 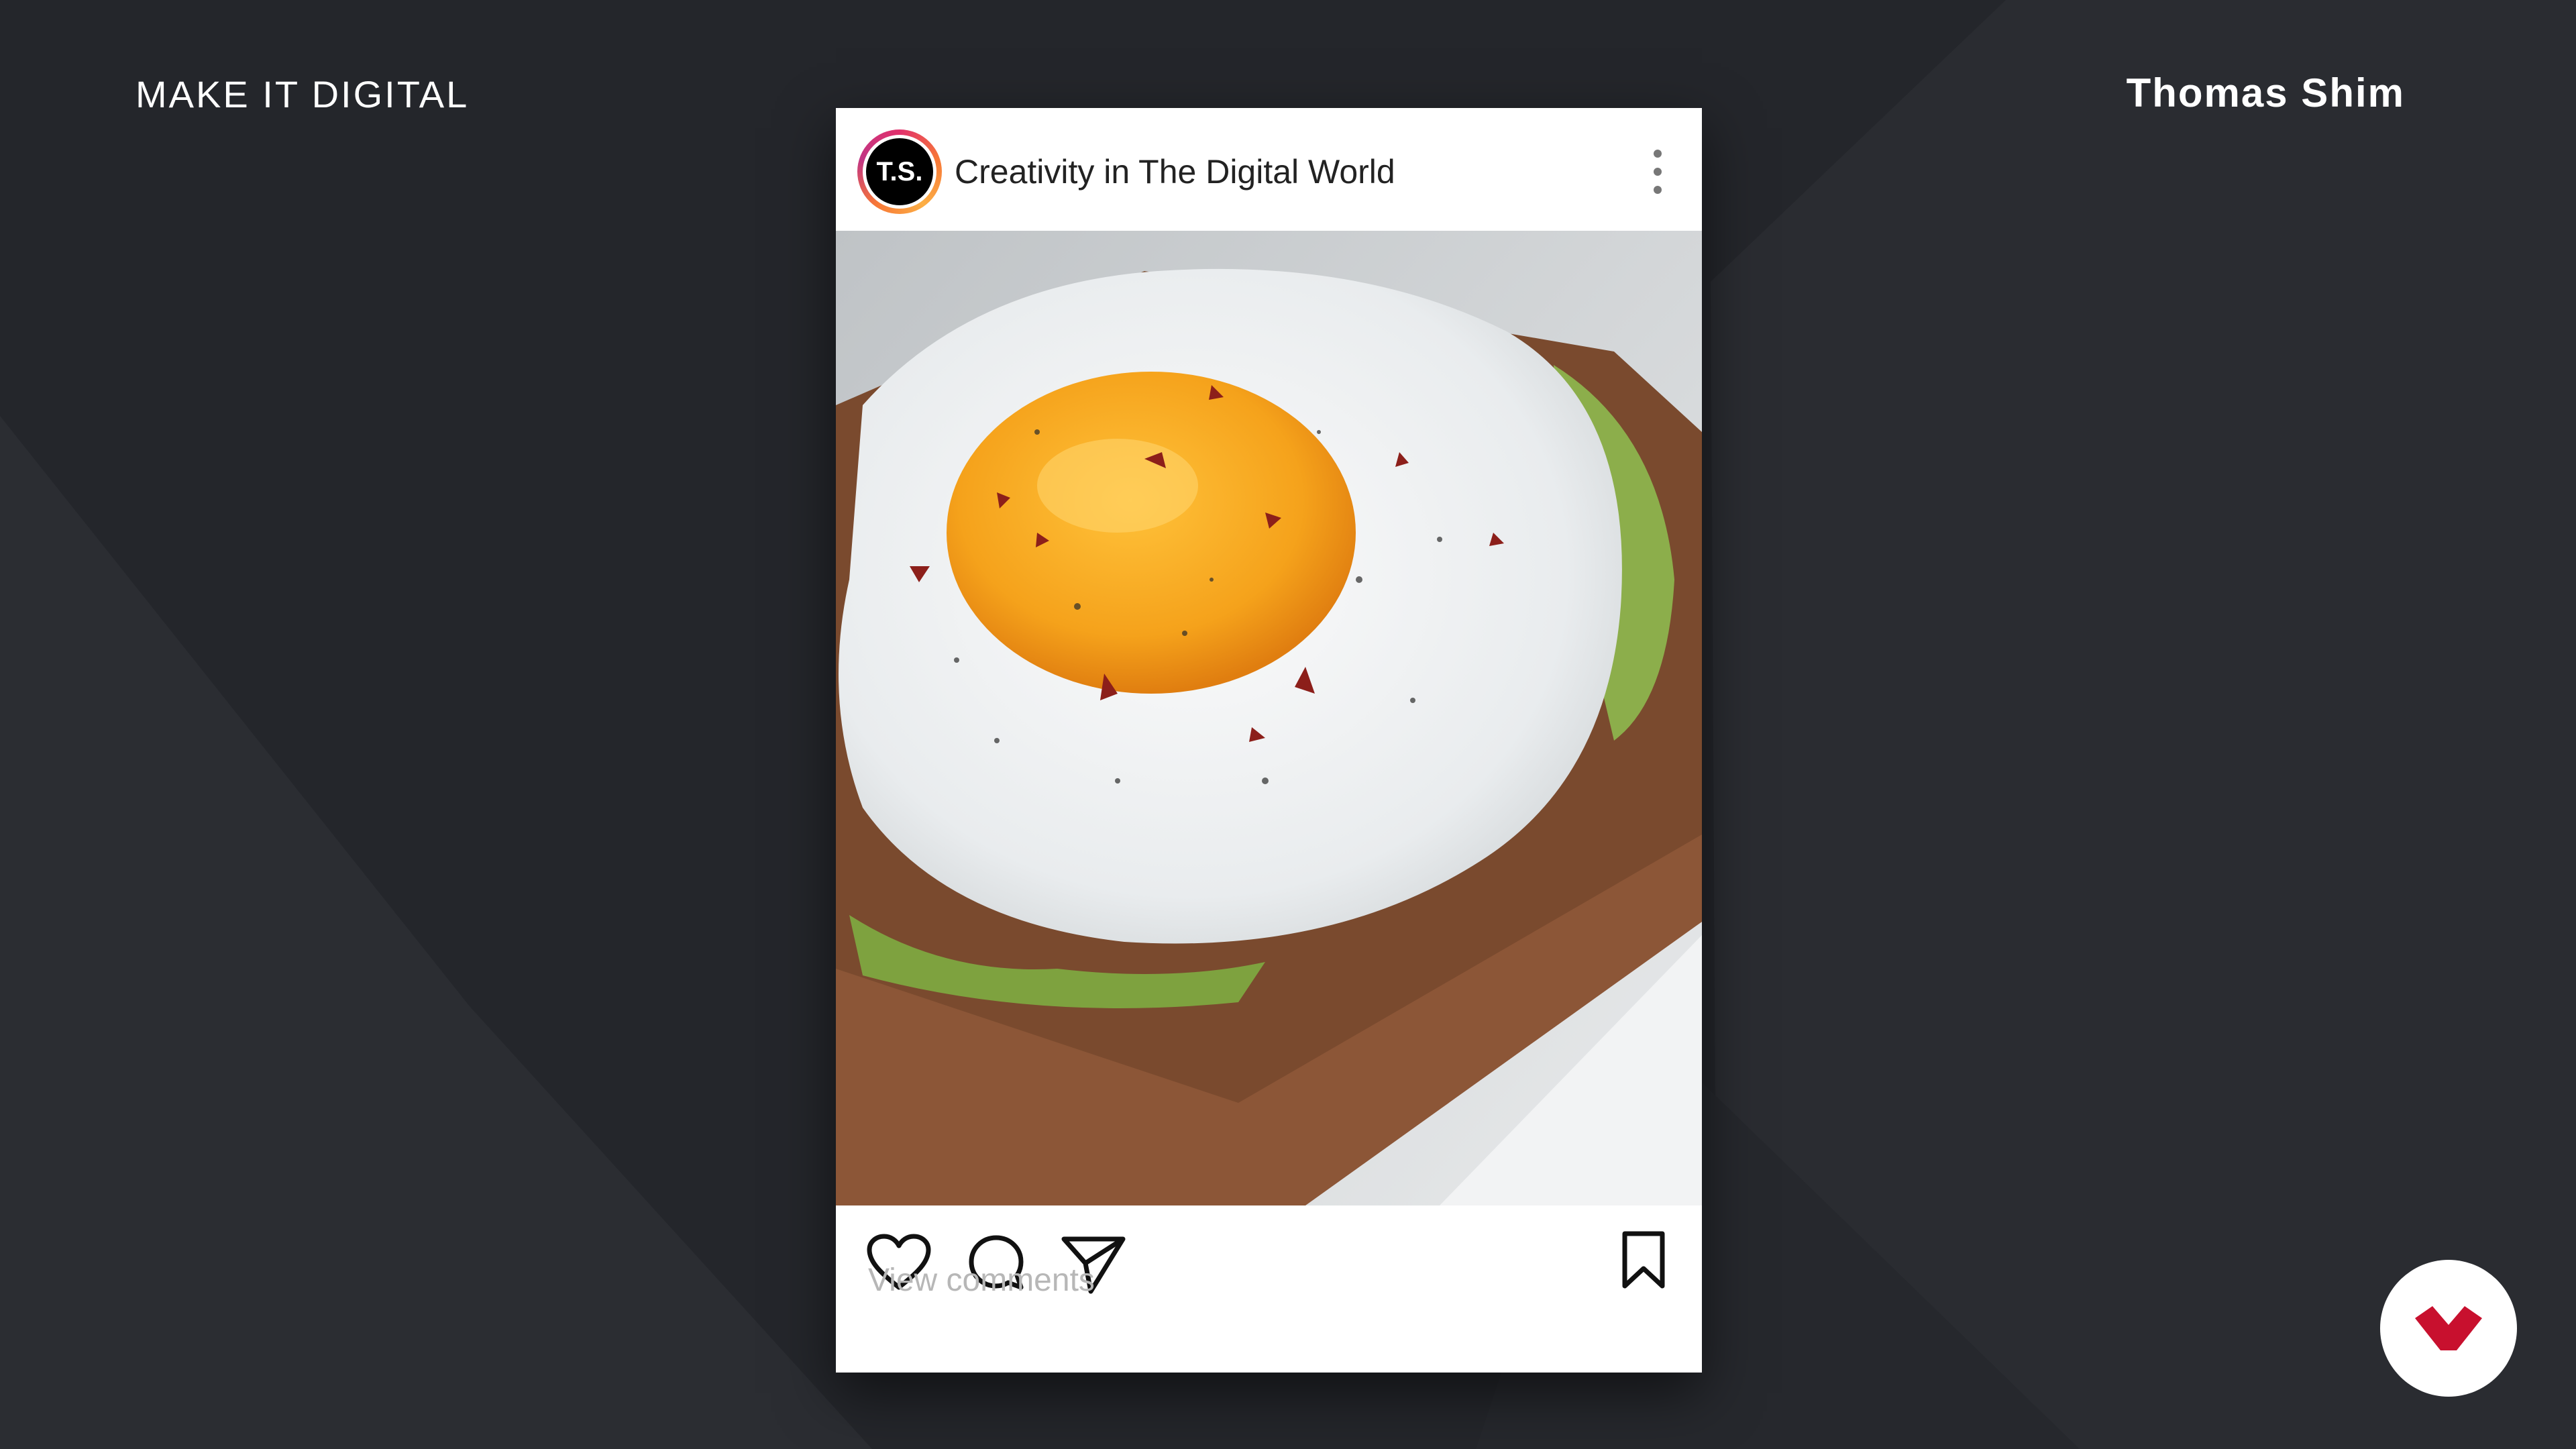 I want to click on bookmark-icon, so click(x=1643, y=1260).